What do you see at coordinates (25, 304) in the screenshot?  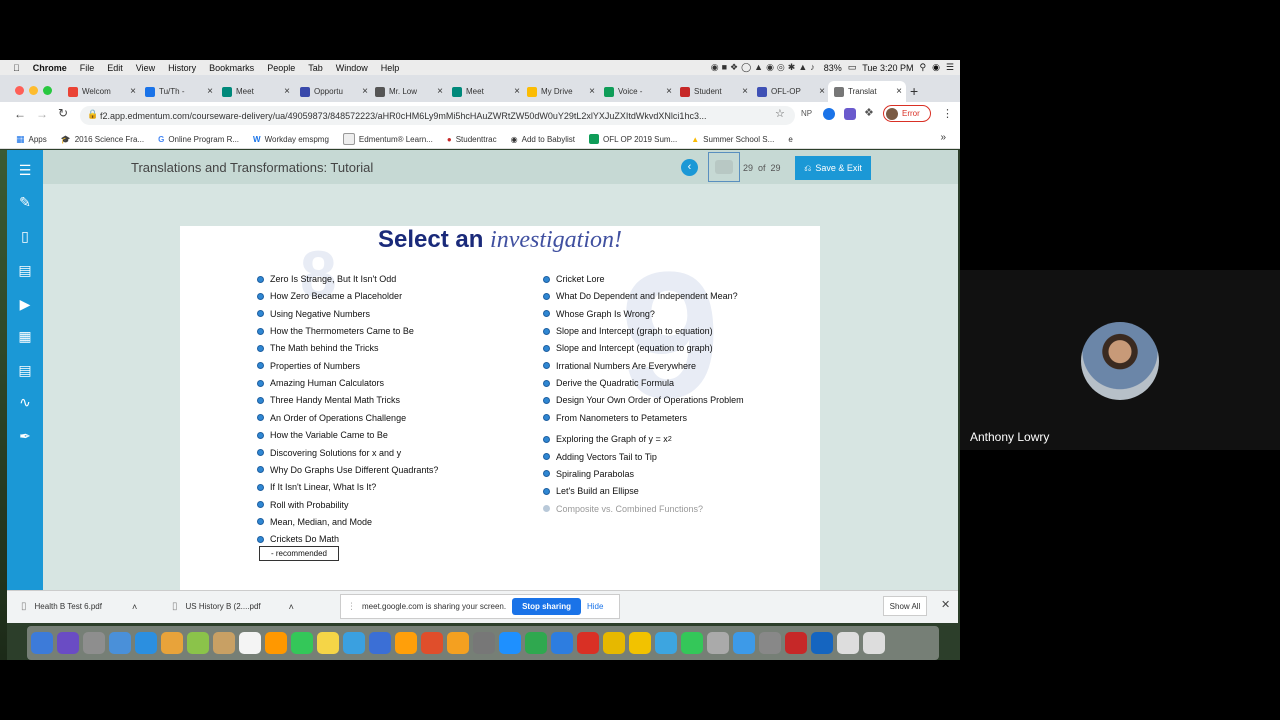 I see `audio-icon: ▶` at bounding box center [25, 304].